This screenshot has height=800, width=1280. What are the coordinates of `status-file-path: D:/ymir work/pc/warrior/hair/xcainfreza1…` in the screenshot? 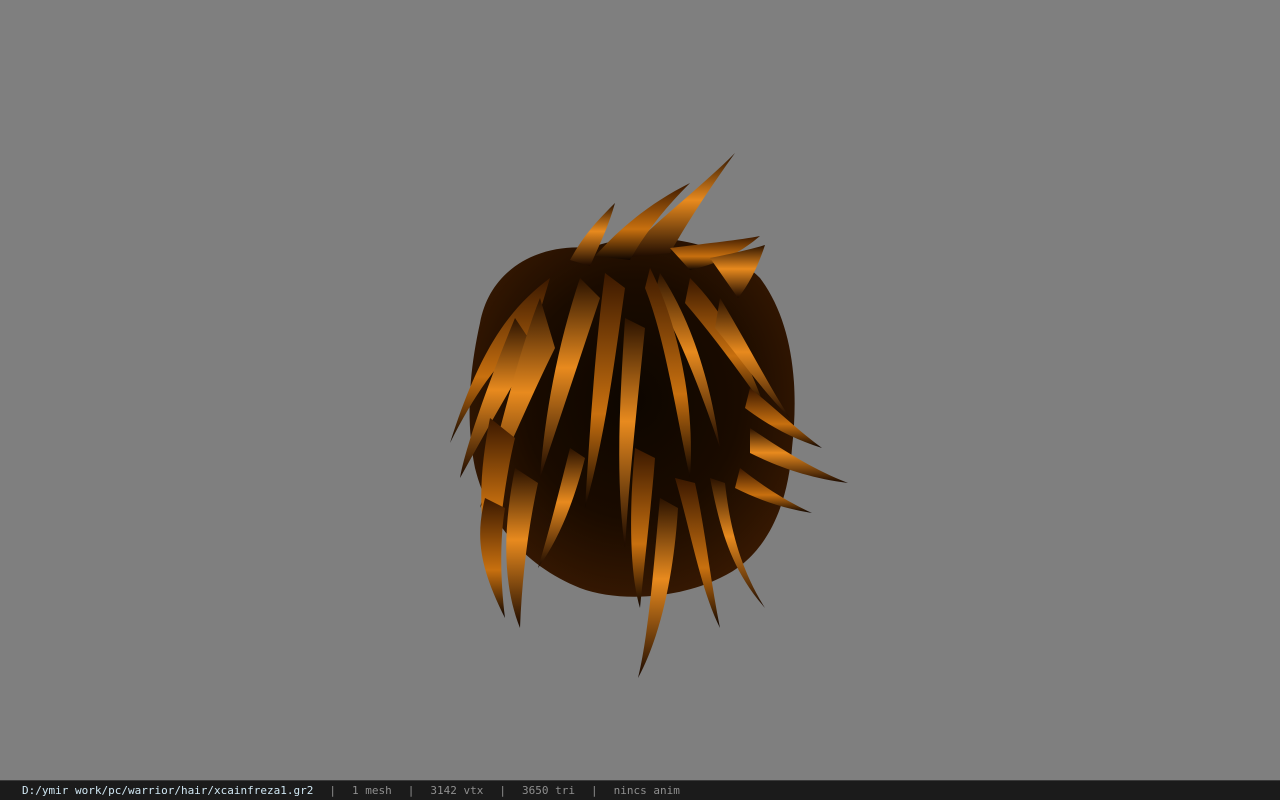 It's located at (168, 790).